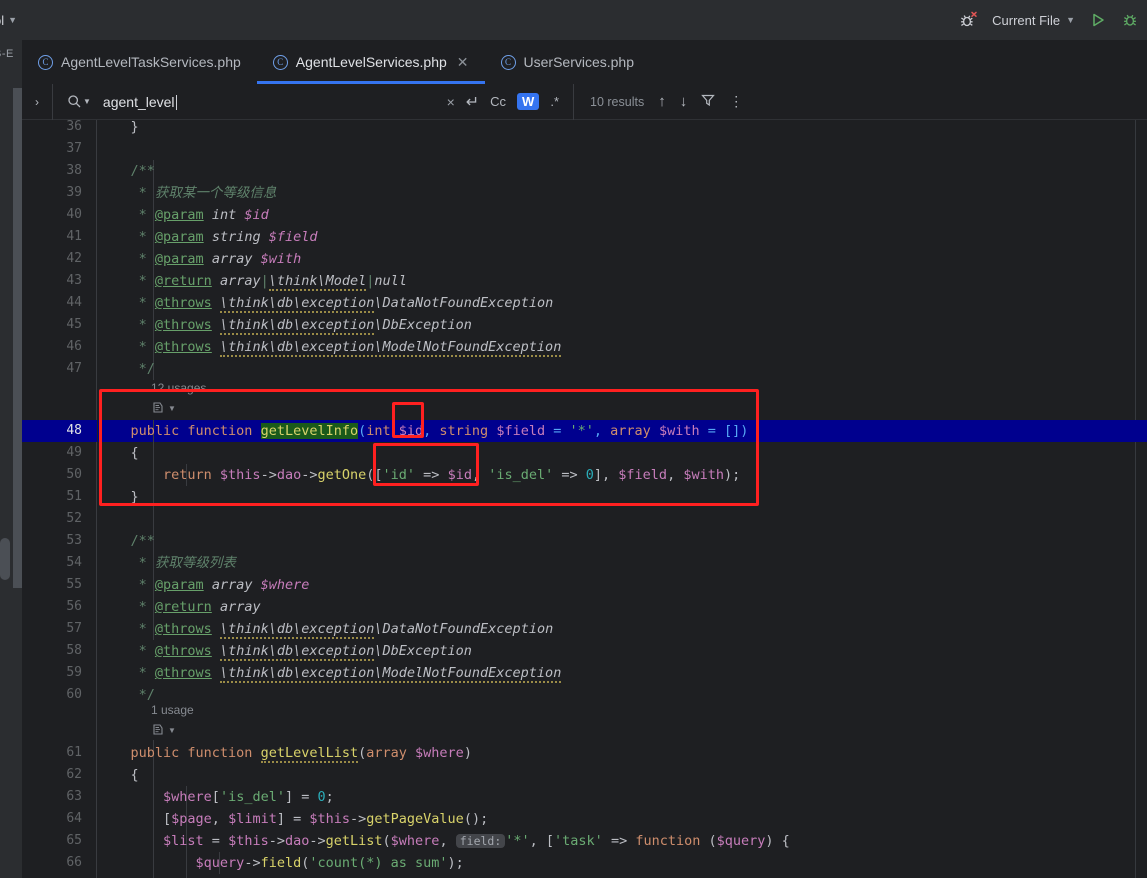 This screenshot has height=878, width=1147. What do you see at coordinates (17, 338) in the screenshot?
I see `editor-splitter` at bounding box center [17, 338].